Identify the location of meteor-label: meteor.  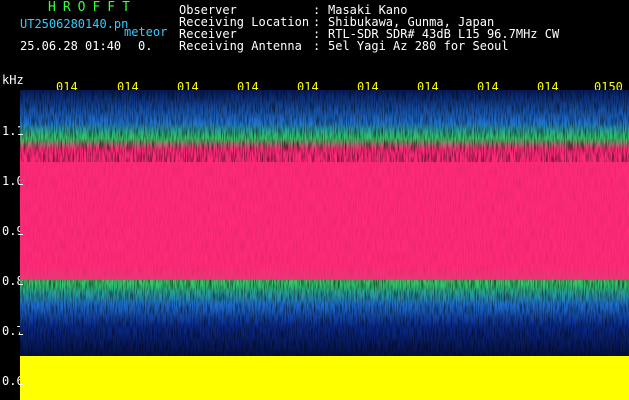
(146, 32).